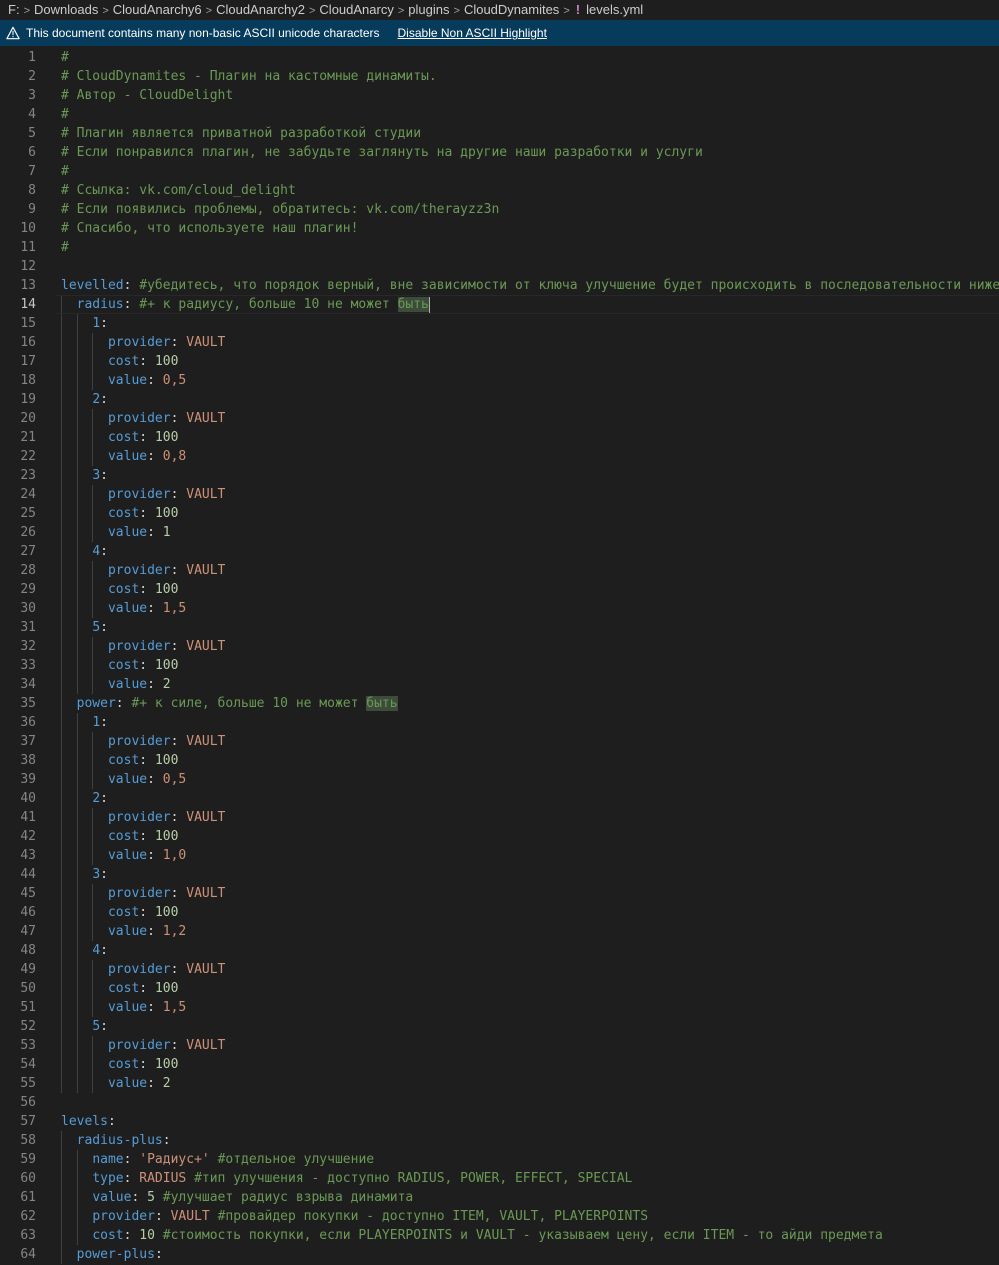 The width and height of the screenshot is (999, 1265). I want to click on code-line: 15 1:, so click(499, 323).